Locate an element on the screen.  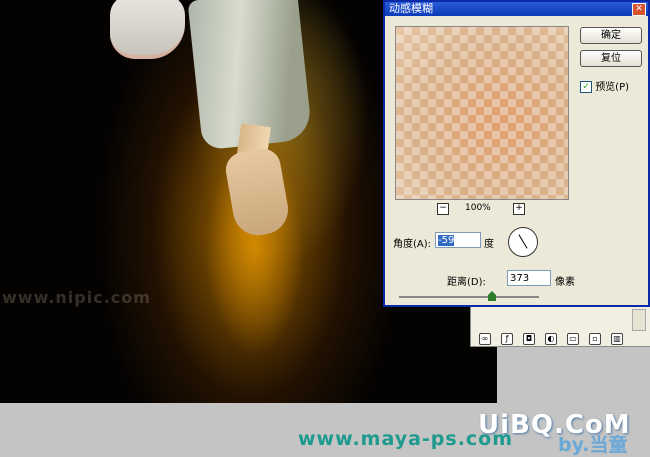
dialog-title: 动感模糊 is located at coordinates (411, 8).